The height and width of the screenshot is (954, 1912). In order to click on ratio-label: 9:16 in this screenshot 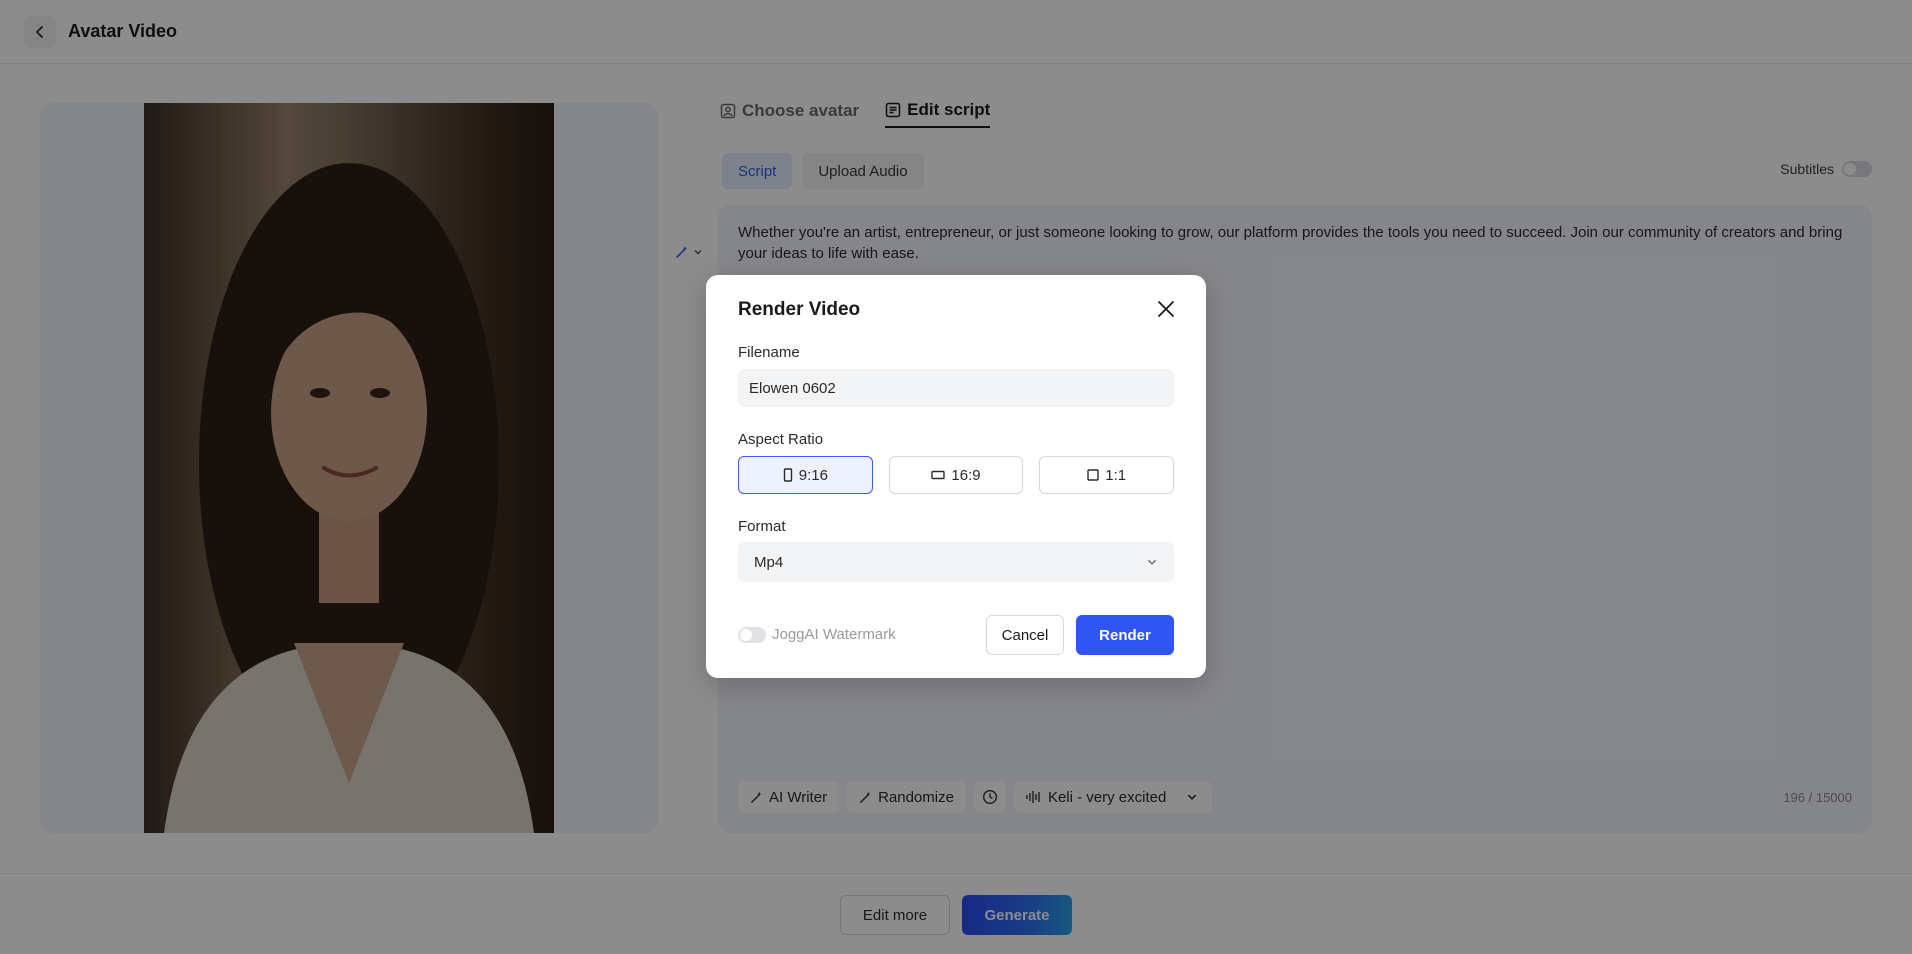, I will do `click(813, 475)`.